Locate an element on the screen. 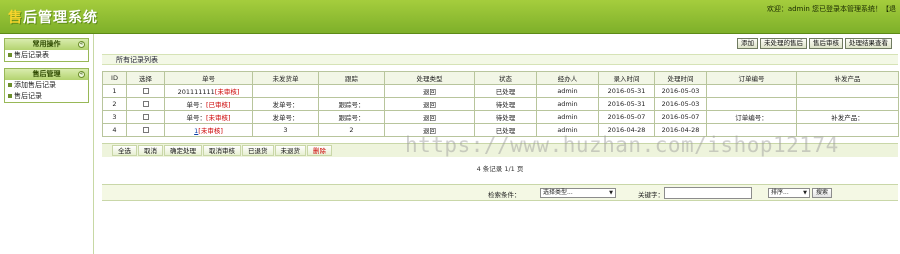 This screenshot has width=900, height=254. cell-id: 2 is located at coordinates (114, 104).